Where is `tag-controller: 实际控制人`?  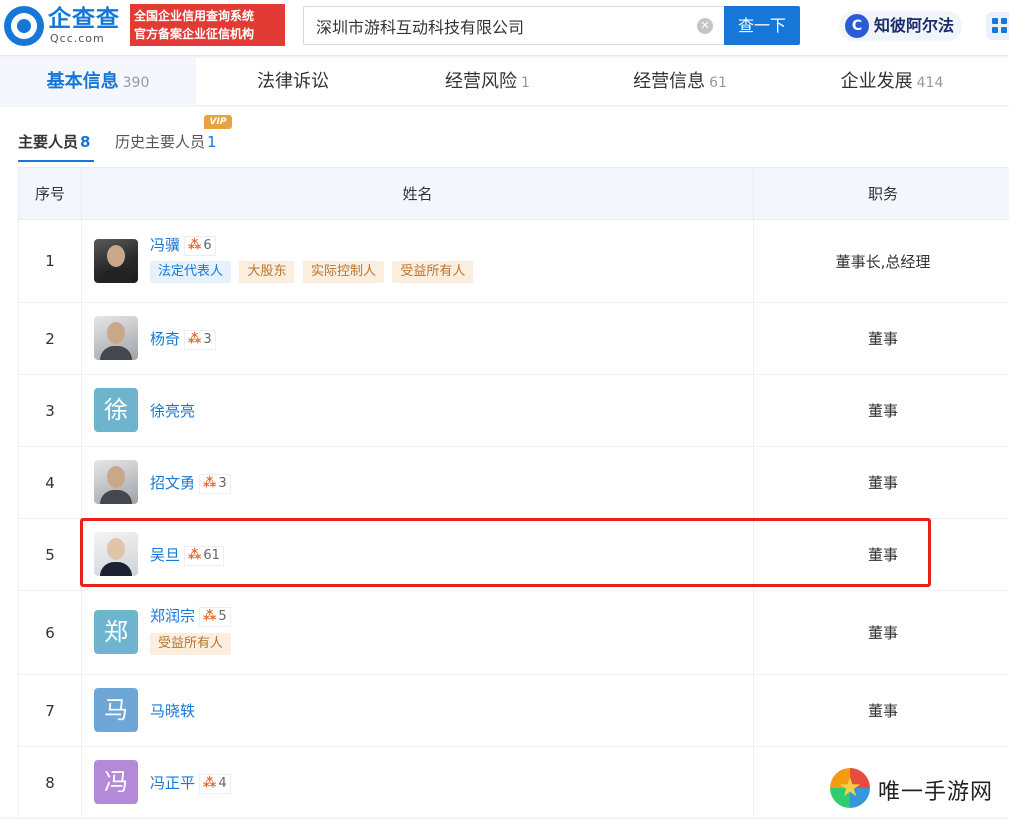
tag-controller: 实际控制人 is located at coordinates (343, 272).